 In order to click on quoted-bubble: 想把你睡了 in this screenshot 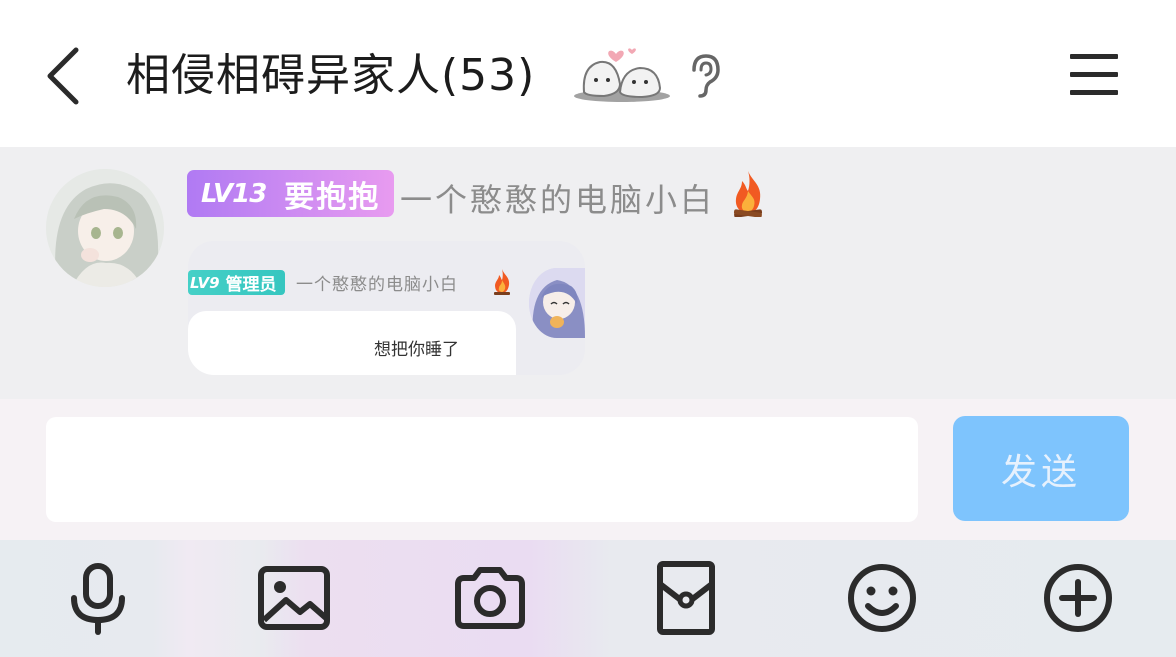, I will do `click(352, 343)`.